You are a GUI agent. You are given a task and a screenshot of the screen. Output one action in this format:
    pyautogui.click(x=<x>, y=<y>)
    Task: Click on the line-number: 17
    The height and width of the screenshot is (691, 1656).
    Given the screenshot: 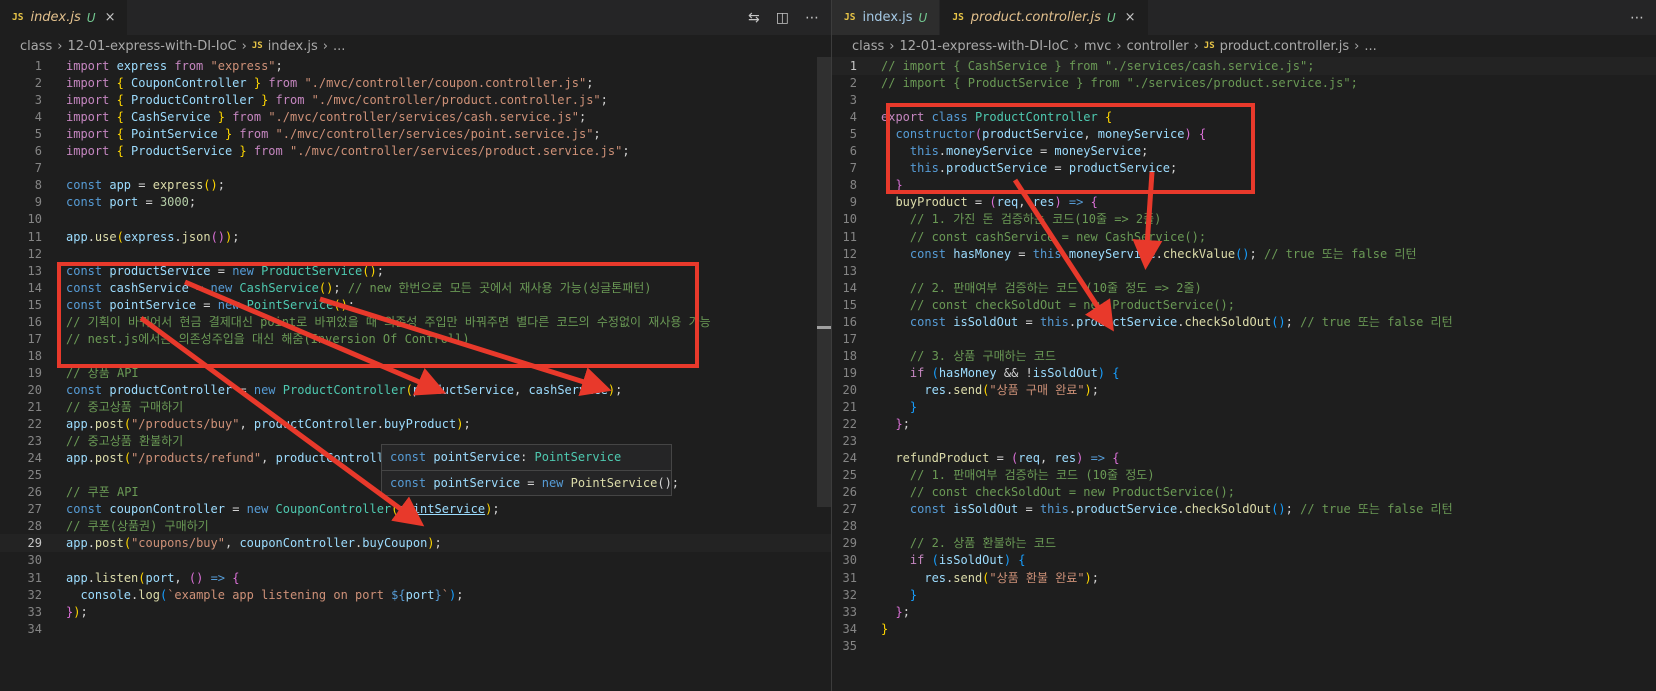 What is the action you would take?
    pyautogui.click(x=34, y=338)
    